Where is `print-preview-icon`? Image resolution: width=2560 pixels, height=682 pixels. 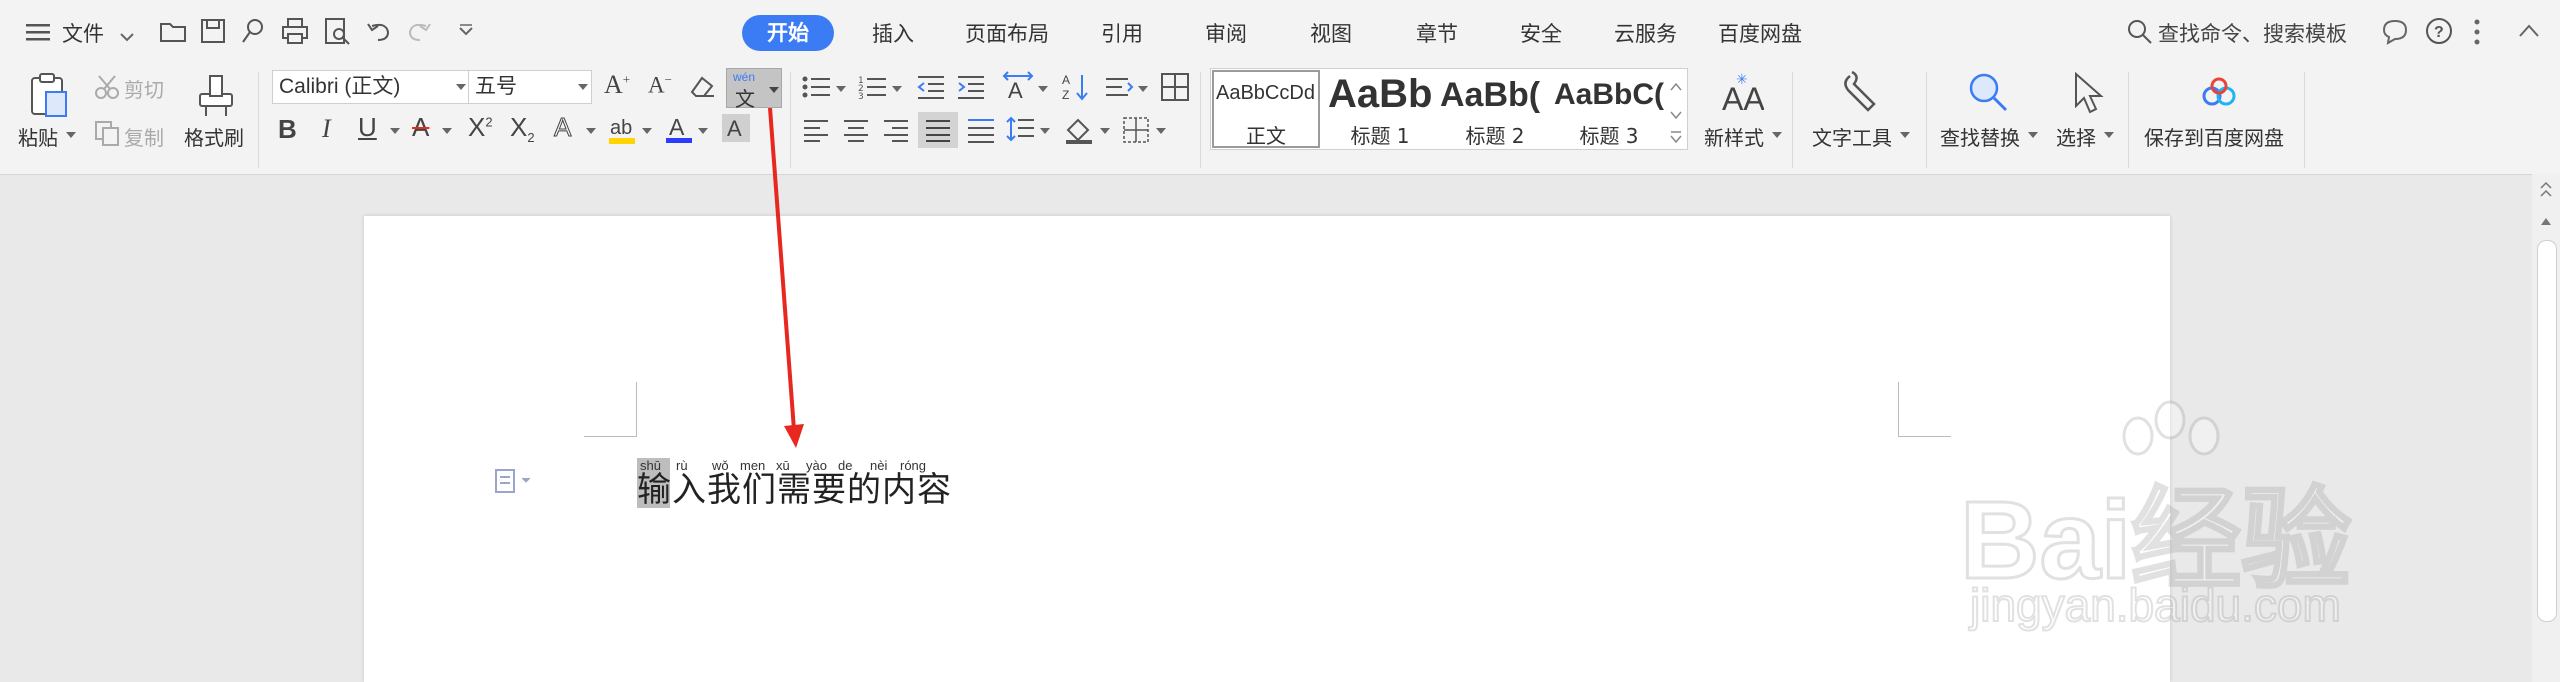 print-preview-icon is located at coordinates (337, 31).